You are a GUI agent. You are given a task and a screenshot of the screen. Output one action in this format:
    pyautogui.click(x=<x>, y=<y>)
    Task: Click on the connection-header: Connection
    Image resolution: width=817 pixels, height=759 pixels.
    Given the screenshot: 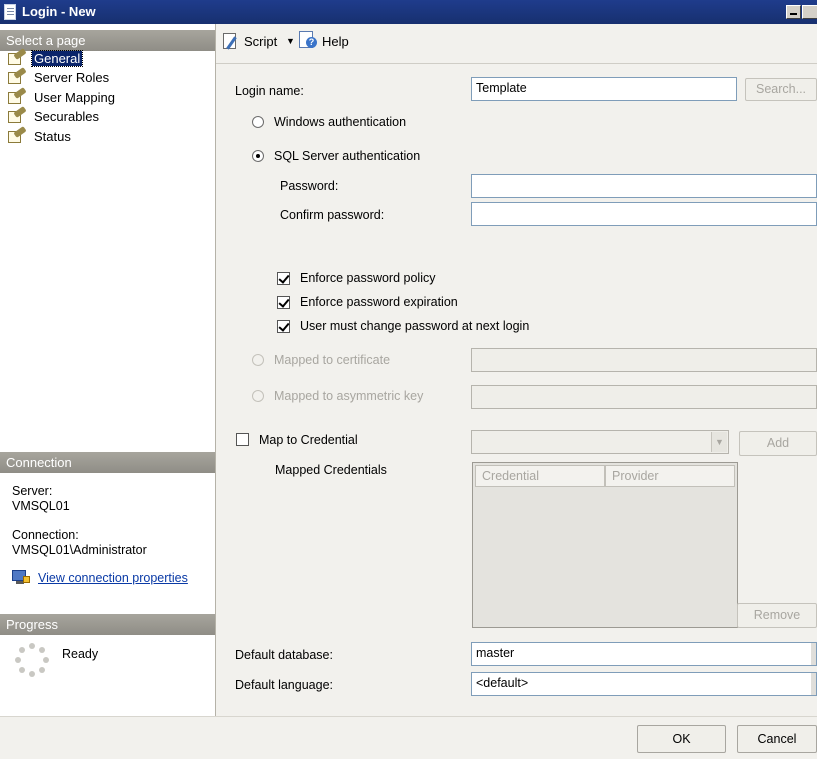 What is the action you would take?
    pyautogui.click(x=107, y=462)
    